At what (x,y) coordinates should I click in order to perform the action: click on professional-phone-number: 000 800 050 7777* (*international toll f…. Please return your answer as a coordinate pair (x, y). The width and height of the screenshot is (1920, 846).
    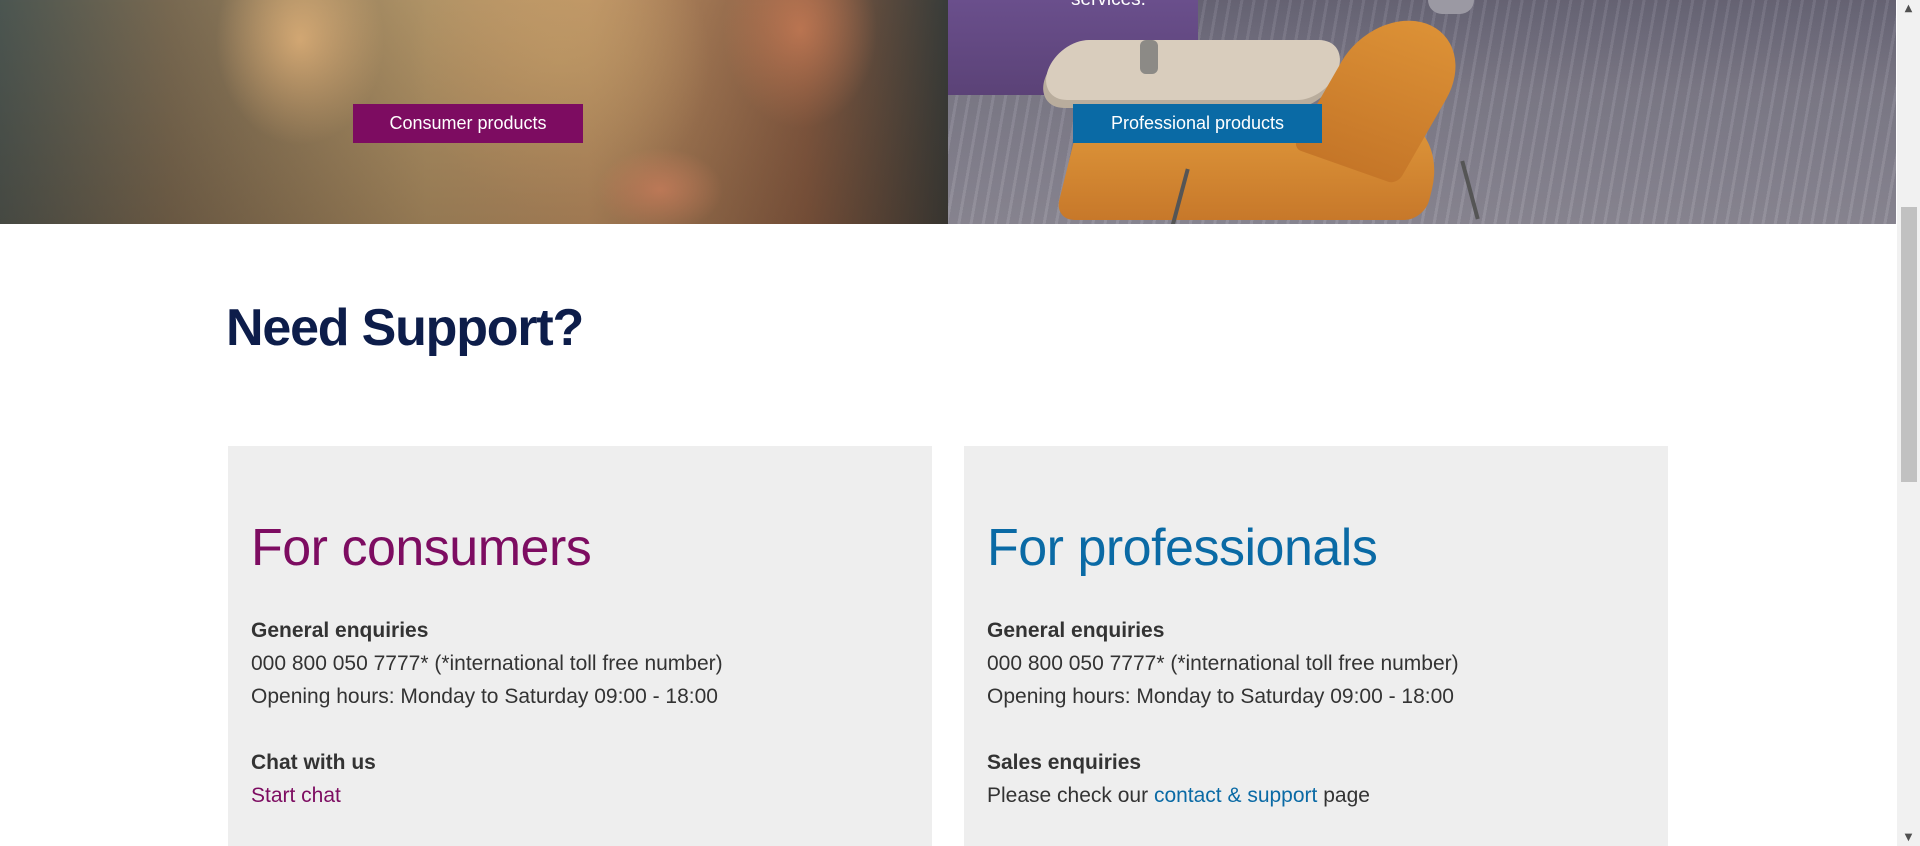
    Looking at the image, I should click on (1223, 663).